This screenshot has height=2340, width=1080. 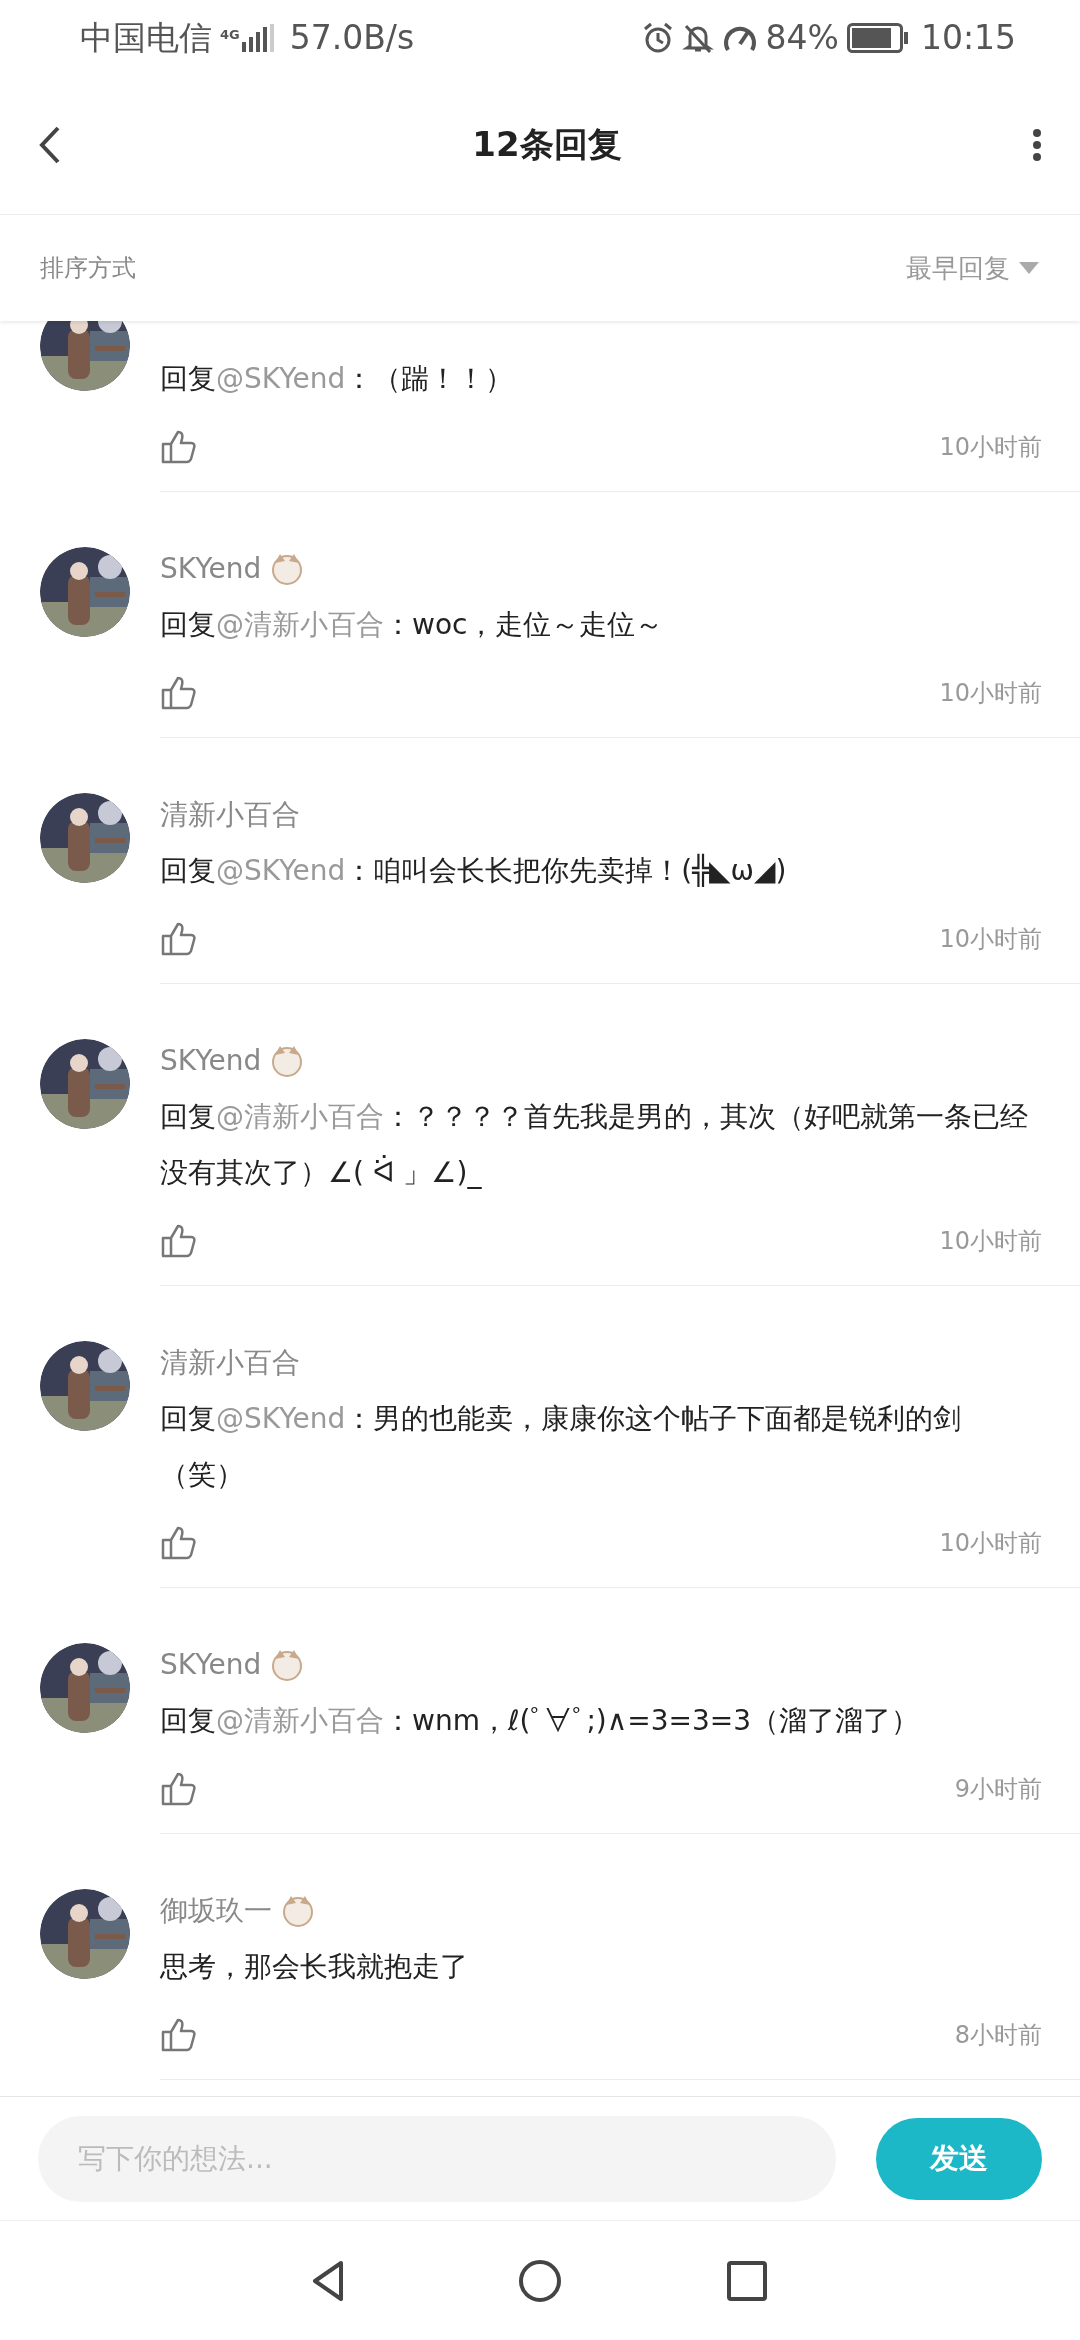 I want to click on battery-percent: 84%, so click(x=802, y=37).